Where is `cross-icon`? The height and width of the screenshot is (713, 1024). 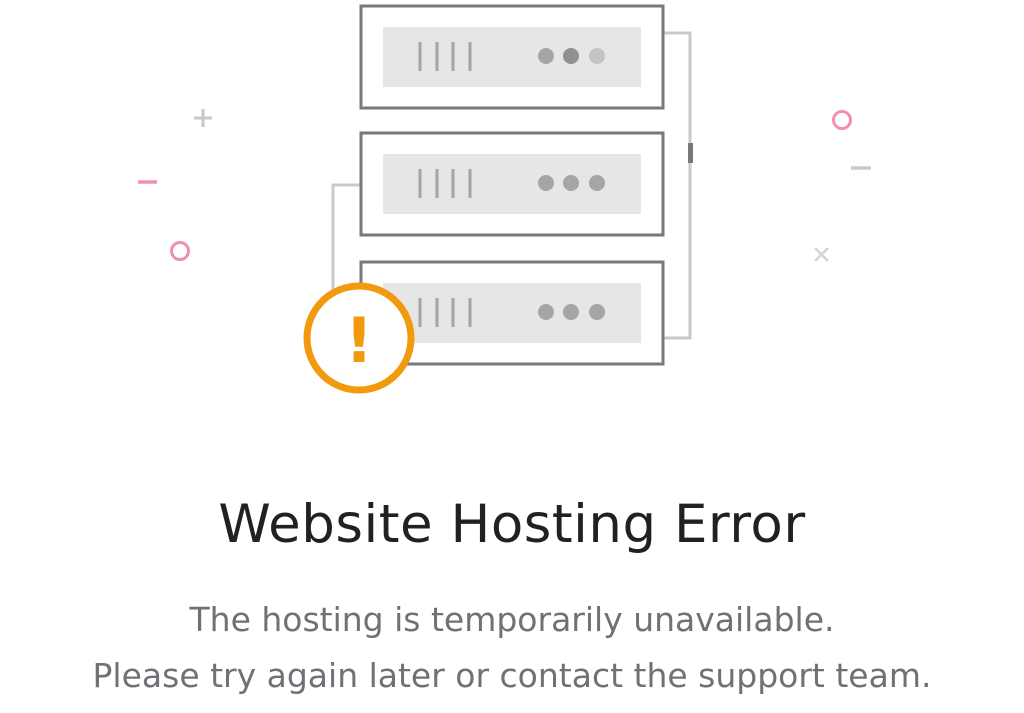 cross-icon is located at coordinates (821, 254).